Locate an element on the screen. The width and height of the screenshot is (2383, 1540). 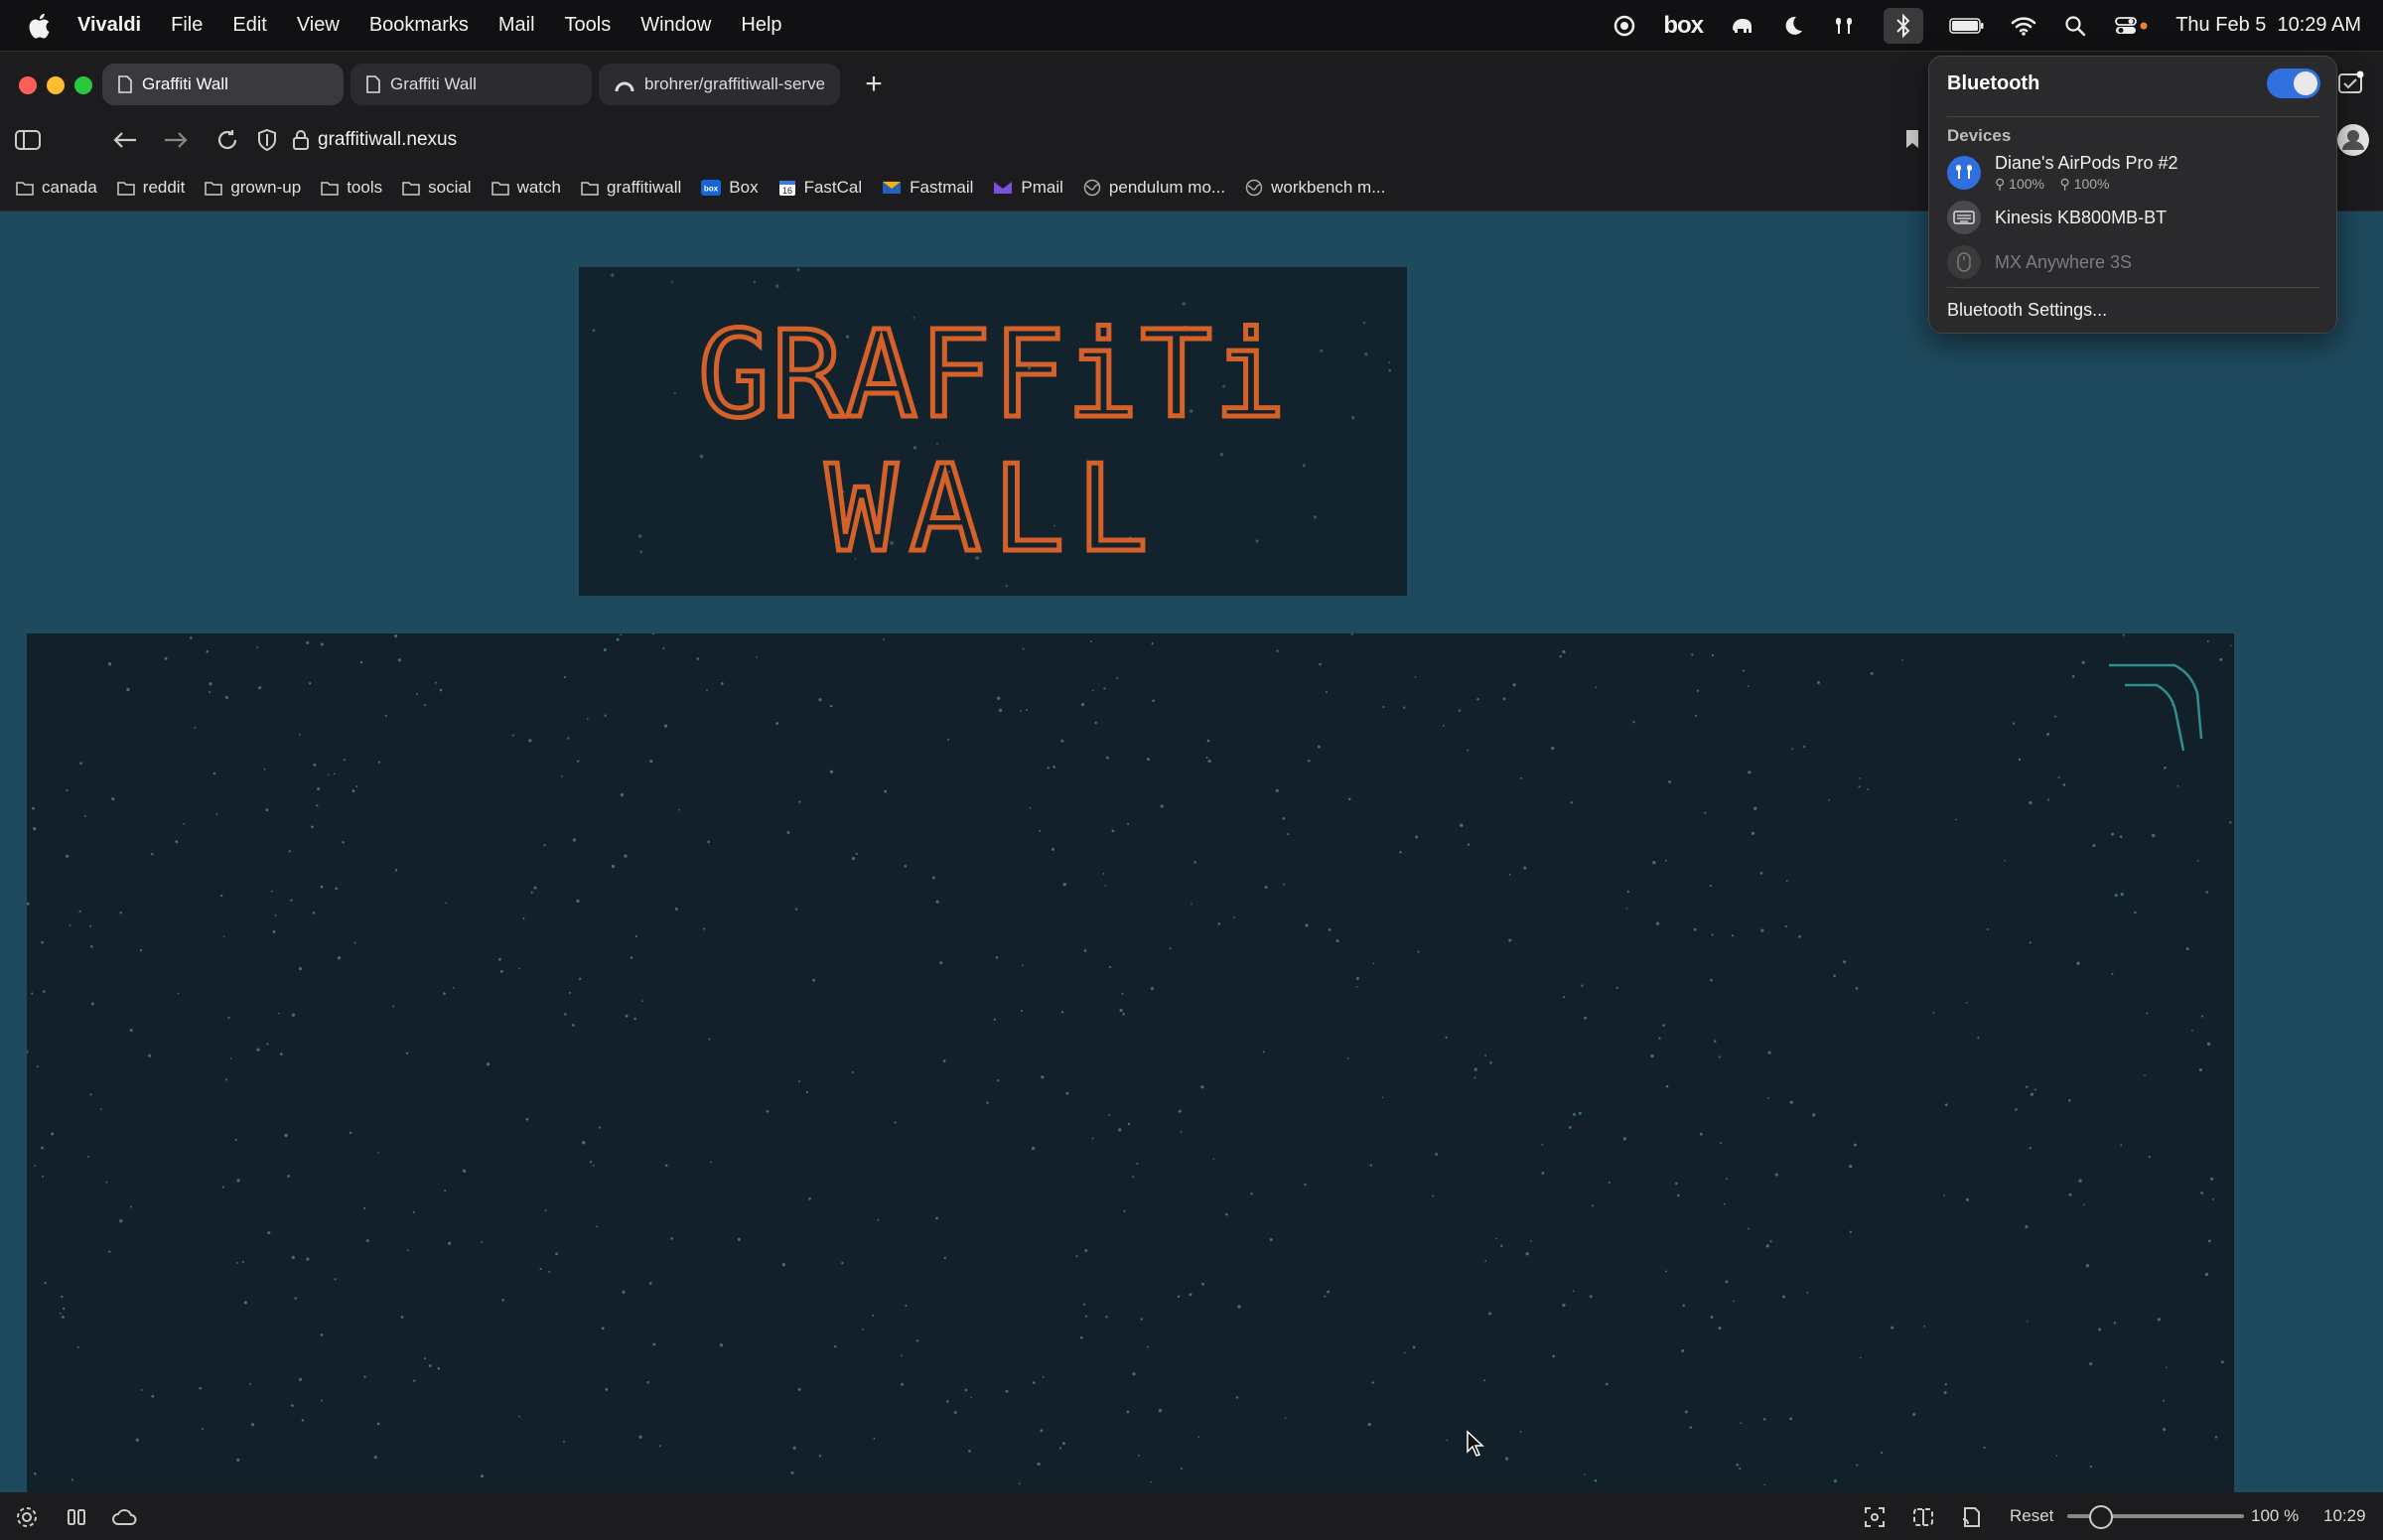
zoom-window-button is located at coordinates (83, 85).